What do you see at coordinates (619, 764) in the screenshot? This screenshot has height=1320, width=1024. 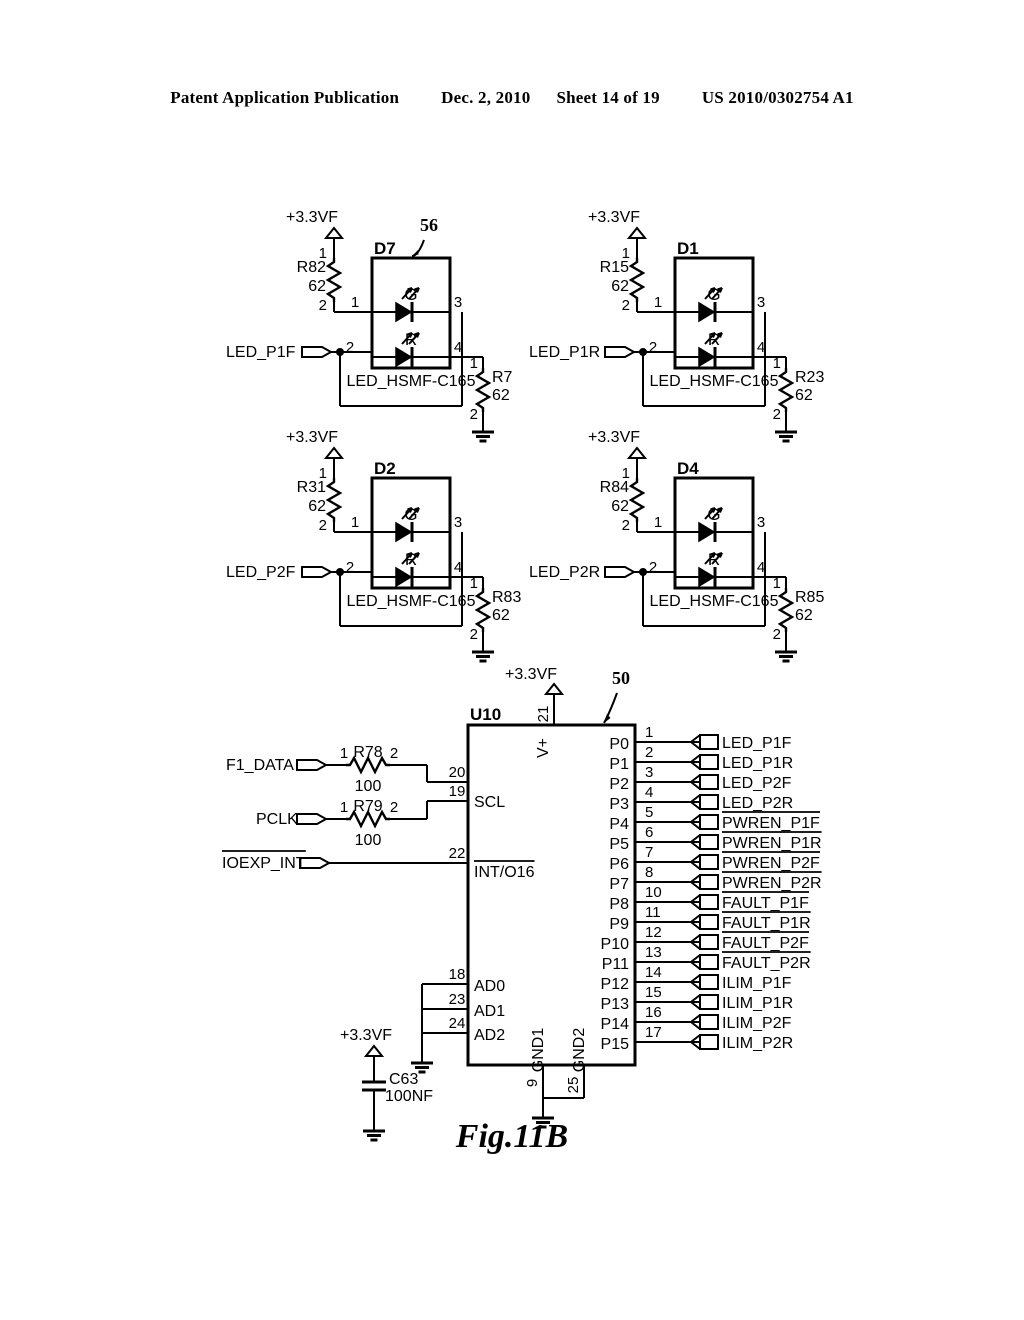 I see `ic-port-p1: P1` at bounding box center [619, 764].